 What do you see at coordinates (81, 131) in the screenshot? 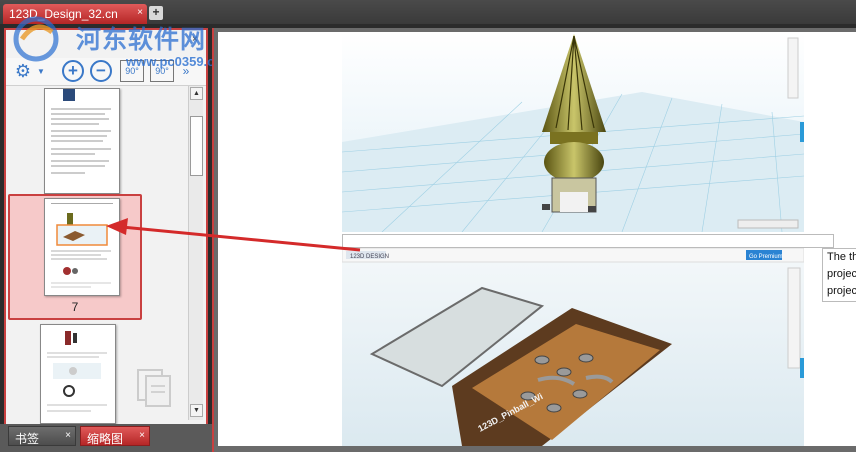
I see `page-6-preview` at bounding box center [81, 131].